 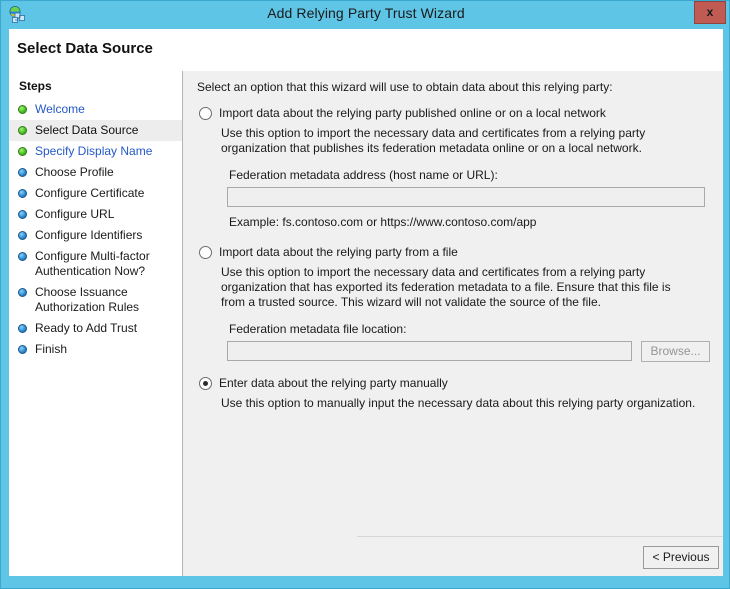 I want to click on sidebar-step-2: Specify Display Name, so click(x=95, y=151).